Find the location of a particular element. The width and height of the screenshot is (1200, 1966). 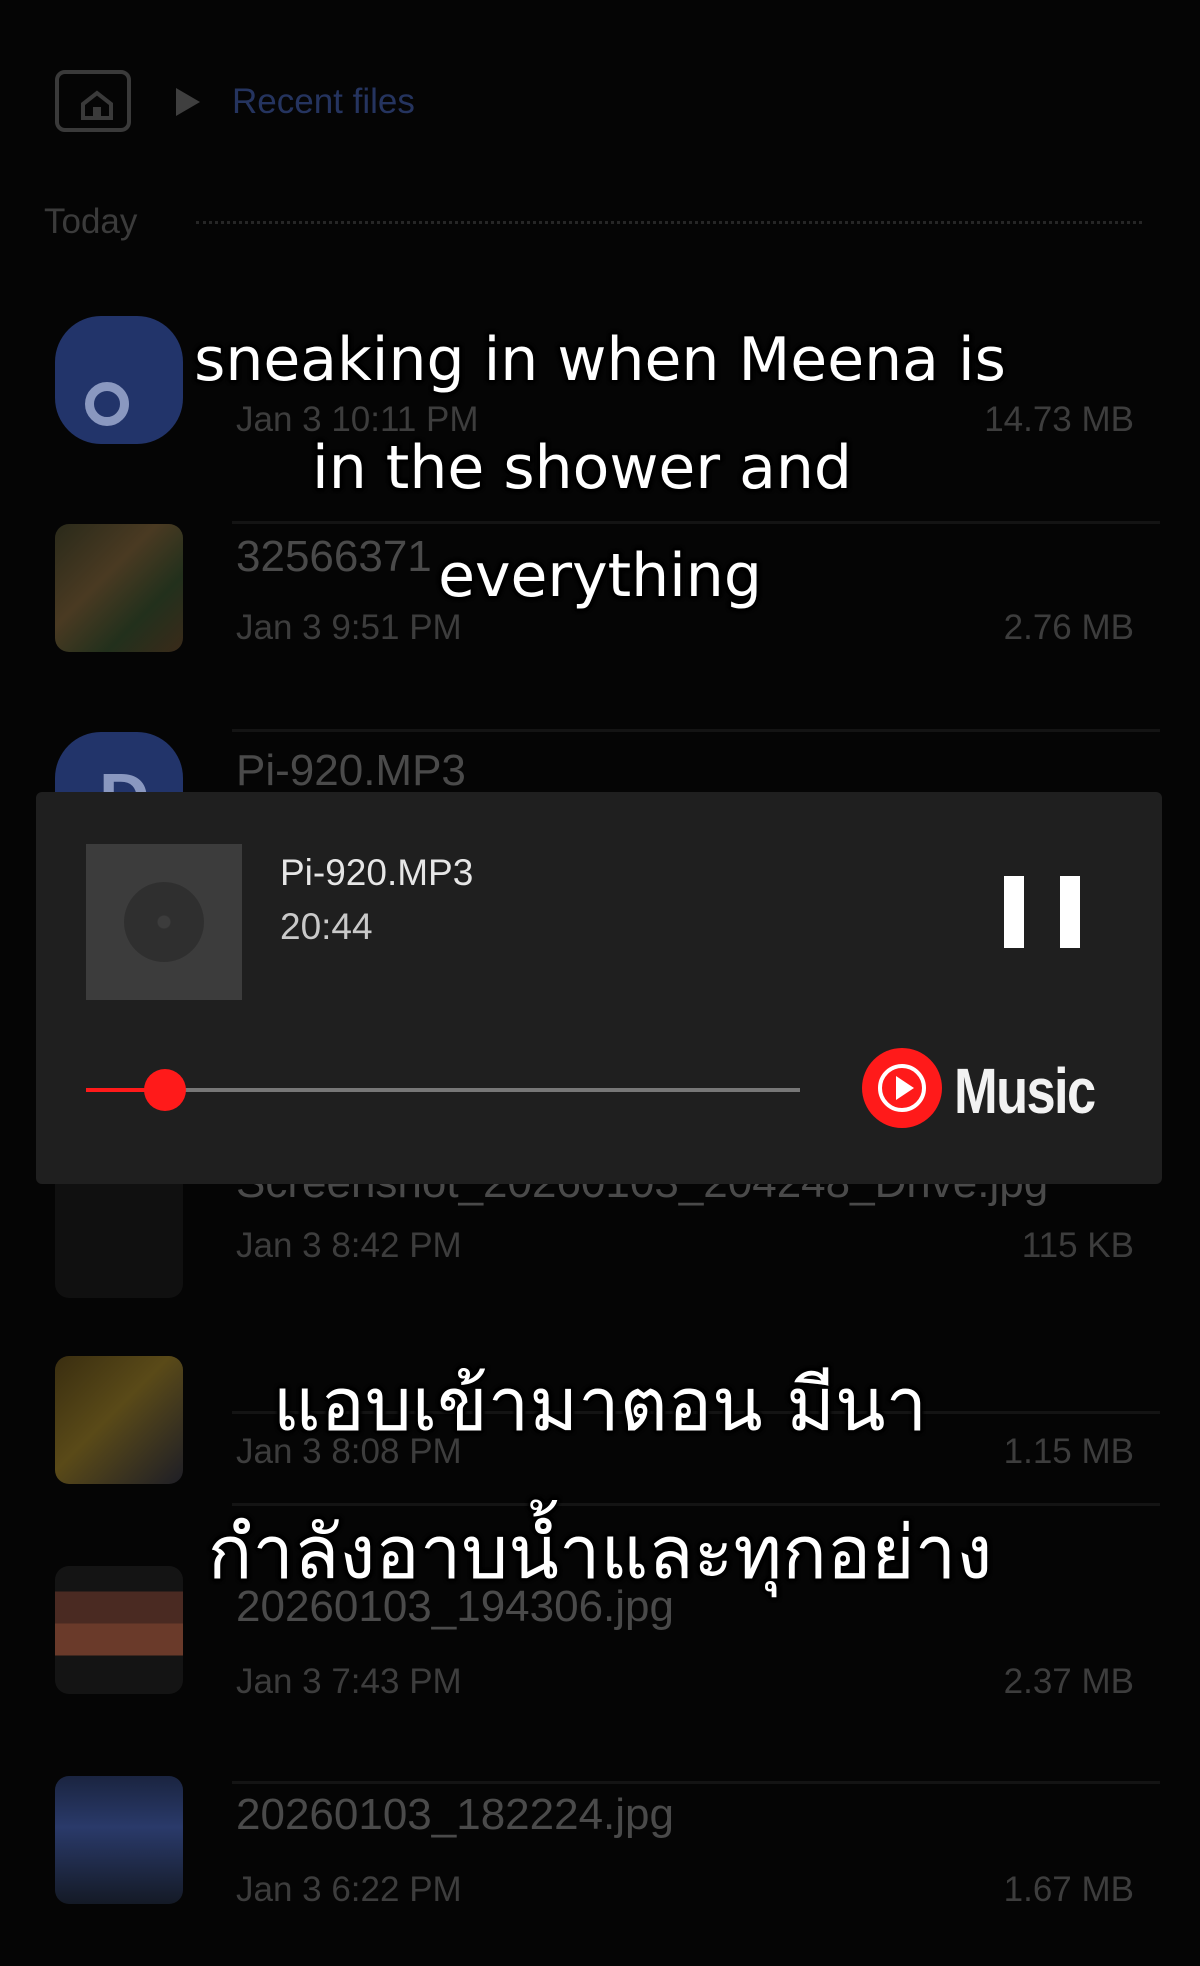

file-size: 1.67 MB is located at coordinates (1068, 1889).